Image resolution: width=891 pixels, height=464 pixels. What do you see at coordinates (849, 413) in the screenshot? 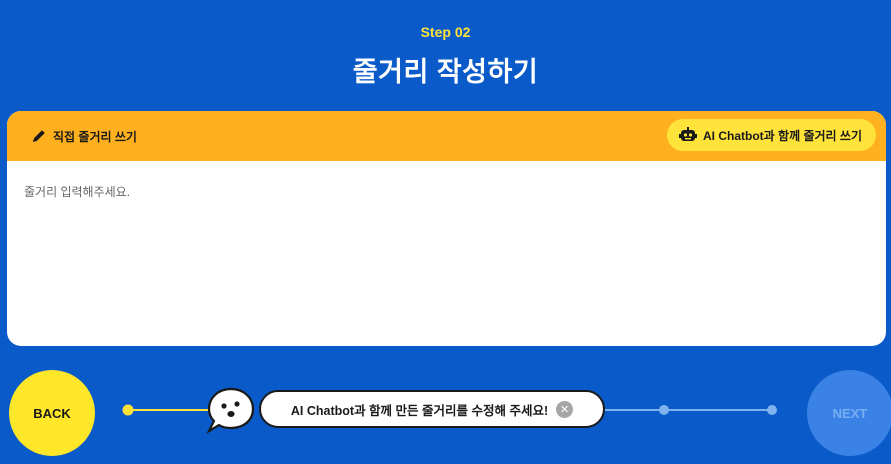
I see `next-button: NEXT` at bounding box center [849, 413].